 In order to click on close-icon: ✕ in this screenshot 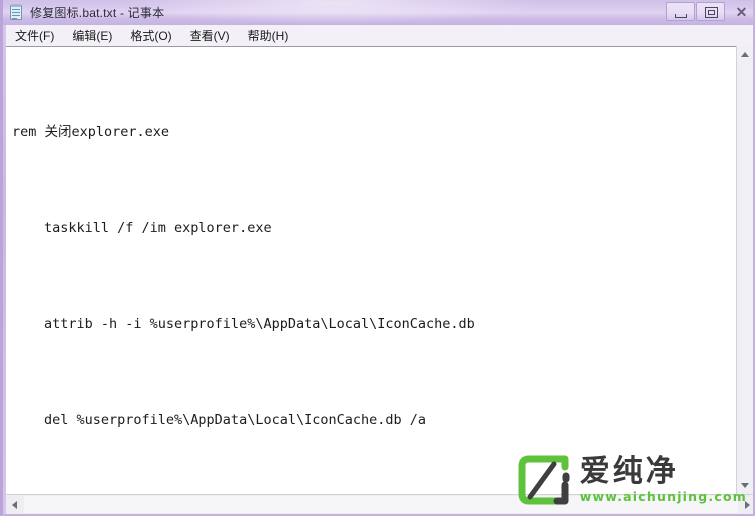, I will do `click(741, 12)`.